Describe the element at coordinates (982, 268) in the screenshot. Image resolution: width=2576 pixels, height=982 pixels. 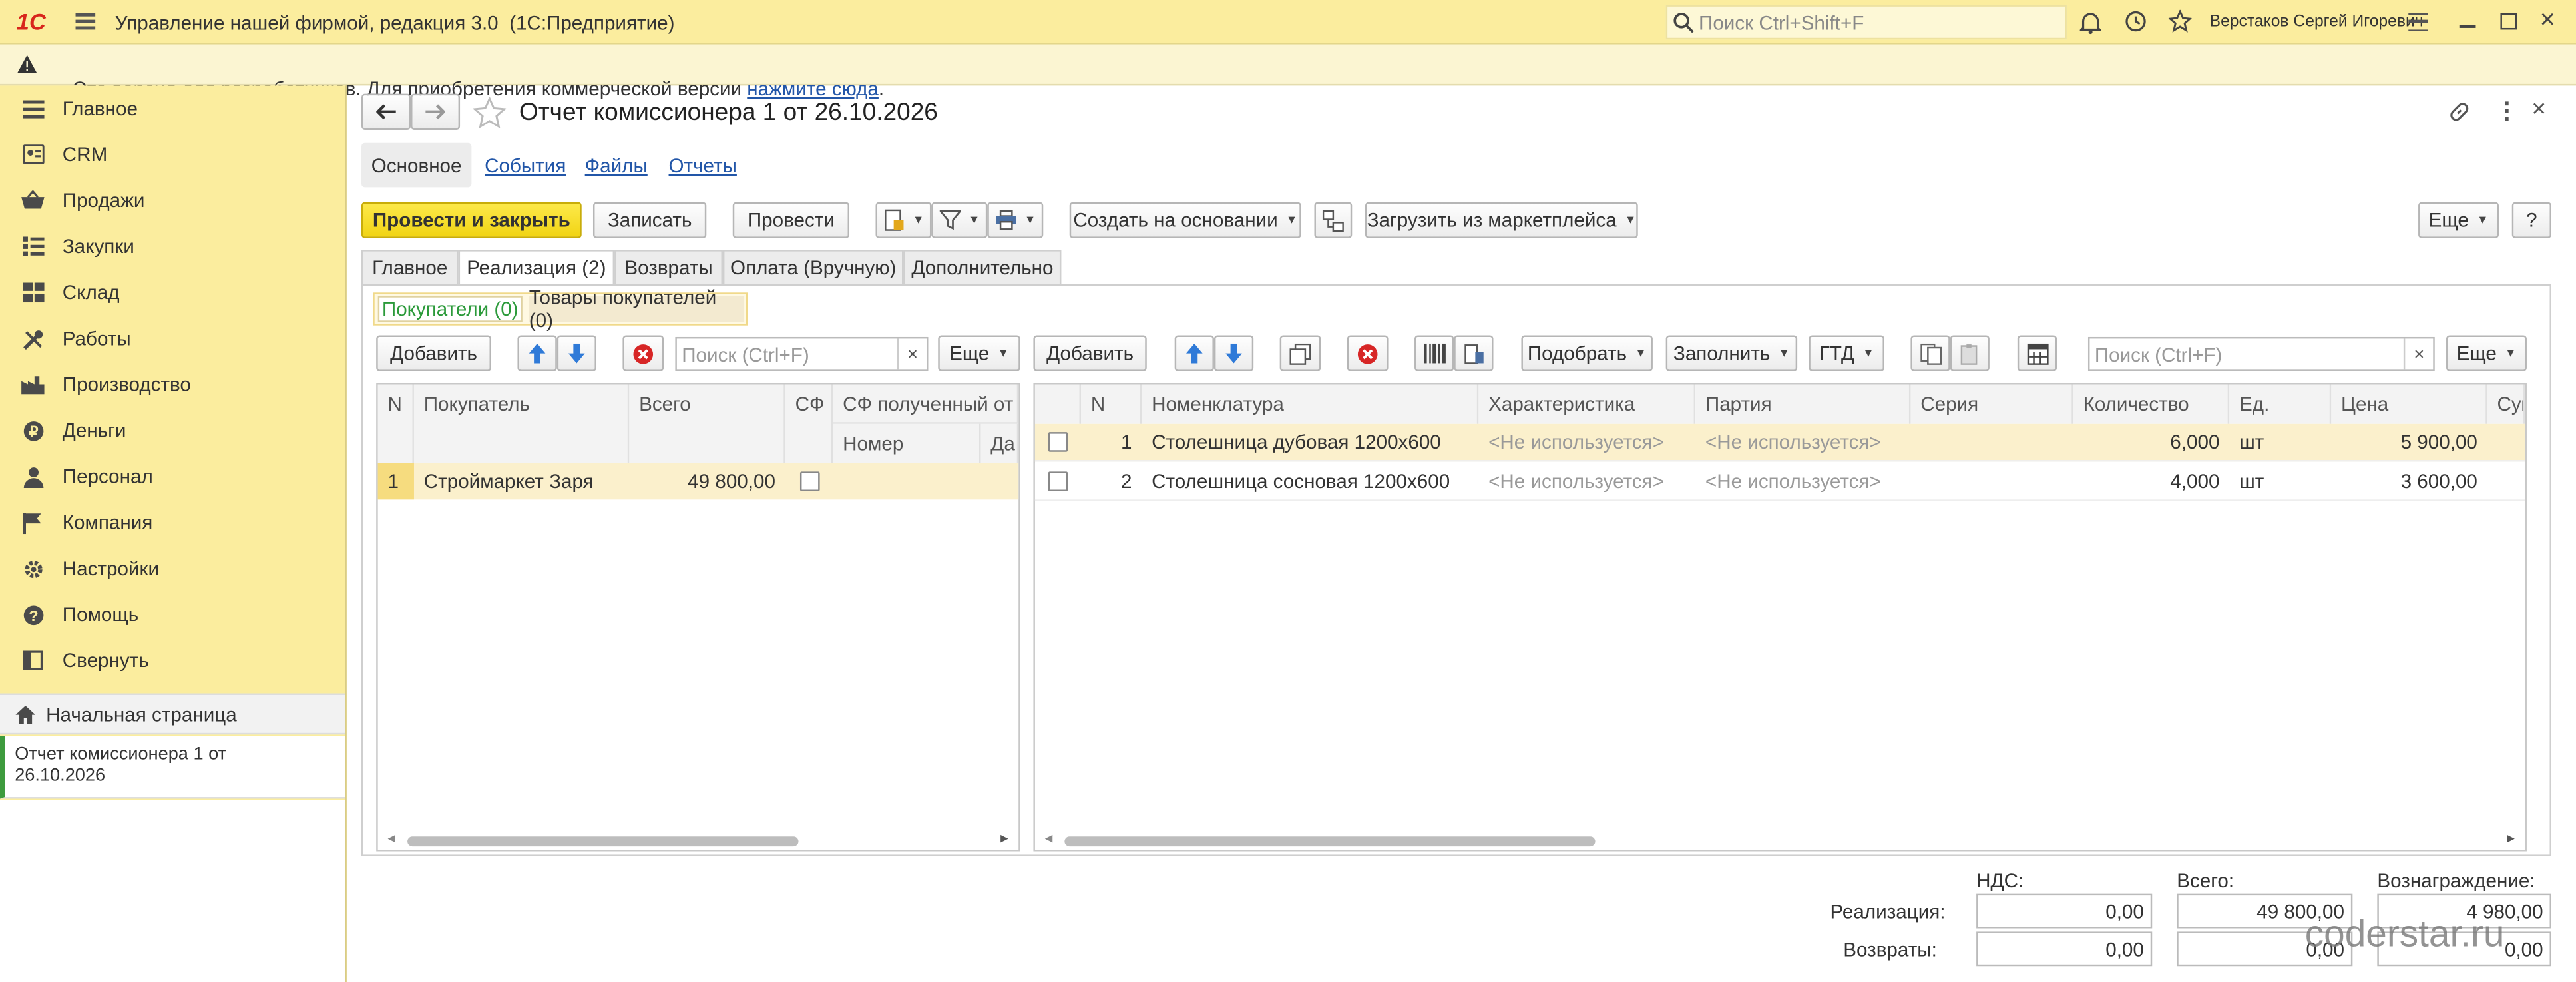
I see `tab-additional: Дополнительно` at that location.